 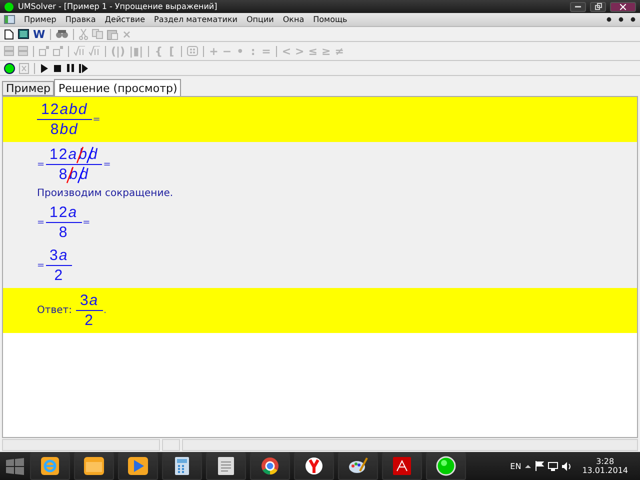 I want to click on restore-button, so click(x=598, y=7).